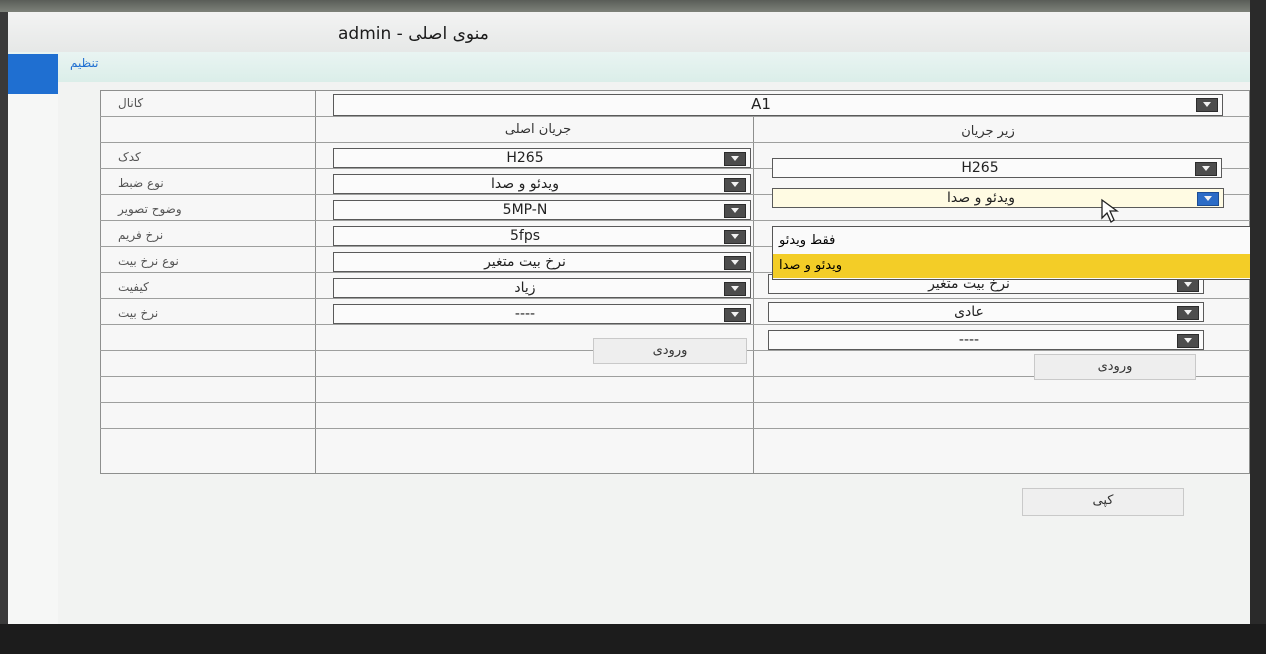 The image size is (1266, 654). What do you see at coordinates (133, 287) in the screenshot?
I see `quality-label: کیفیت` at bounding box center [133, 287].